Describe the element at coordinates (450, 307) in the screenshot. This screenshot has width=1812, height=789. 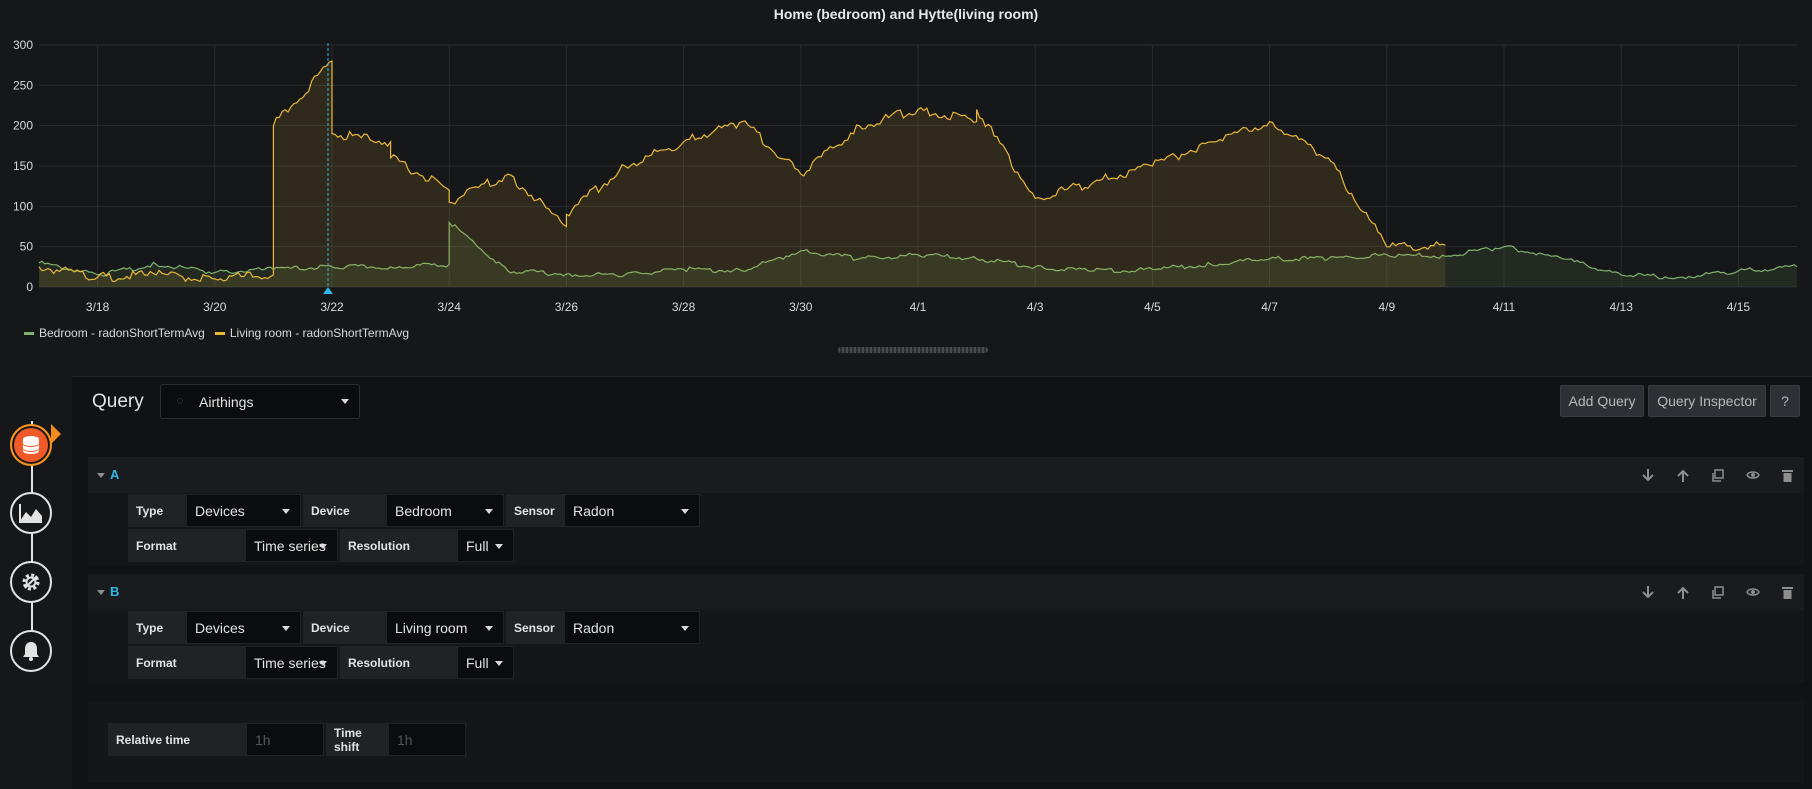
I see `x-tick-label: 3/24` at that location.